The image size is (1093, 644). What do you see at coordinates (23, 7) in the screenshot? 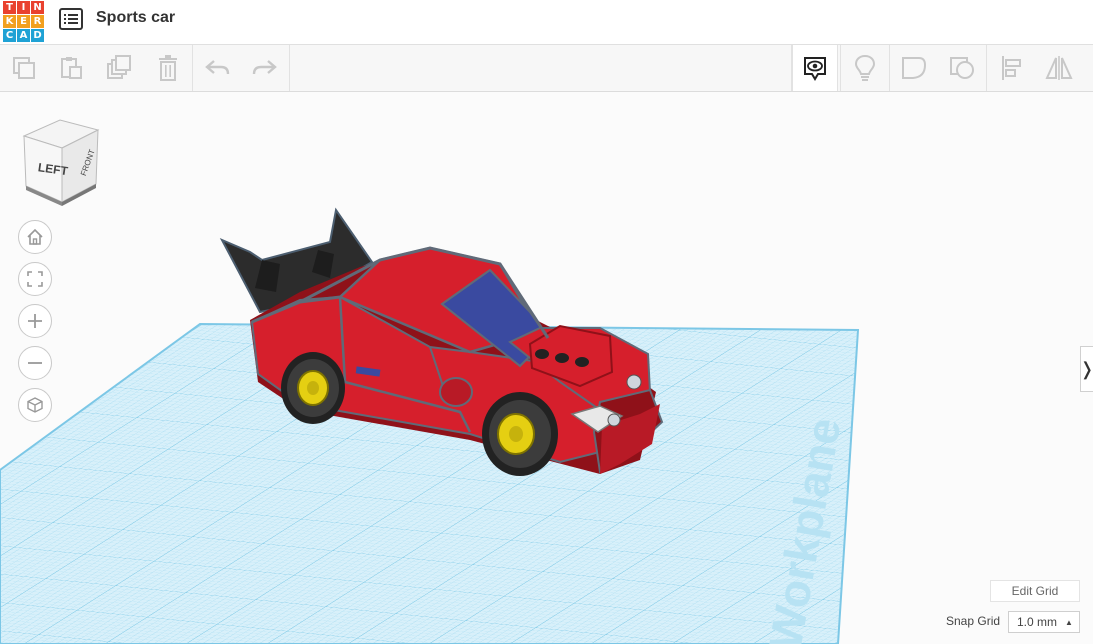
I see `logo-letter: I` at bounding box center [23, 7].